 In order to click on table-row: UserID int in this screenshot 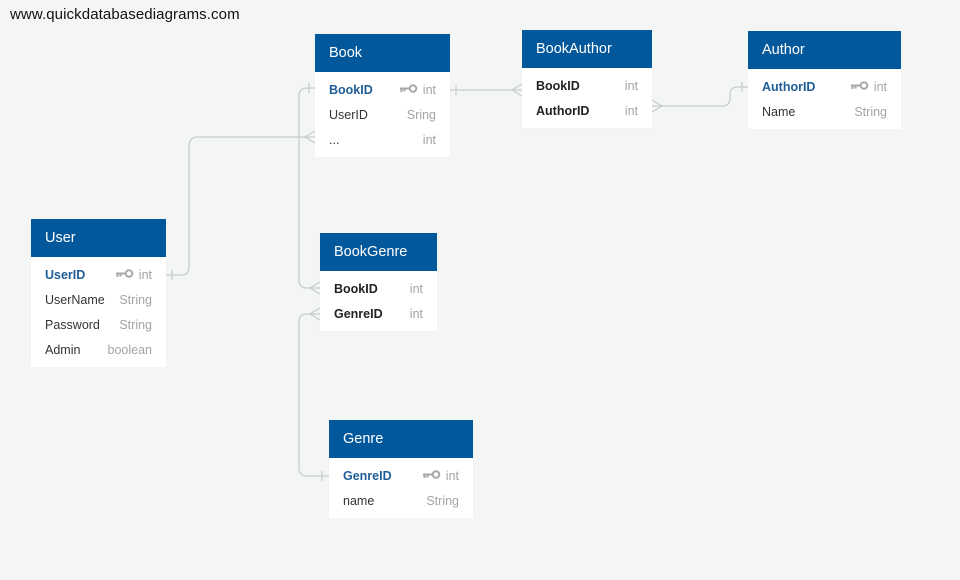, I will do `click(98, 275)`.